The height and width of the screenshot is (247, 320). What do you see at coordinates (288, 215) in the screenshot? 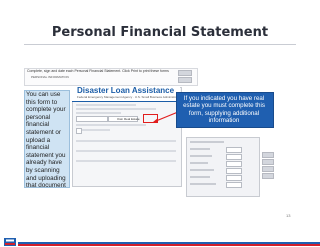
I see `page-number: 13` at bounding box center [288, 215].